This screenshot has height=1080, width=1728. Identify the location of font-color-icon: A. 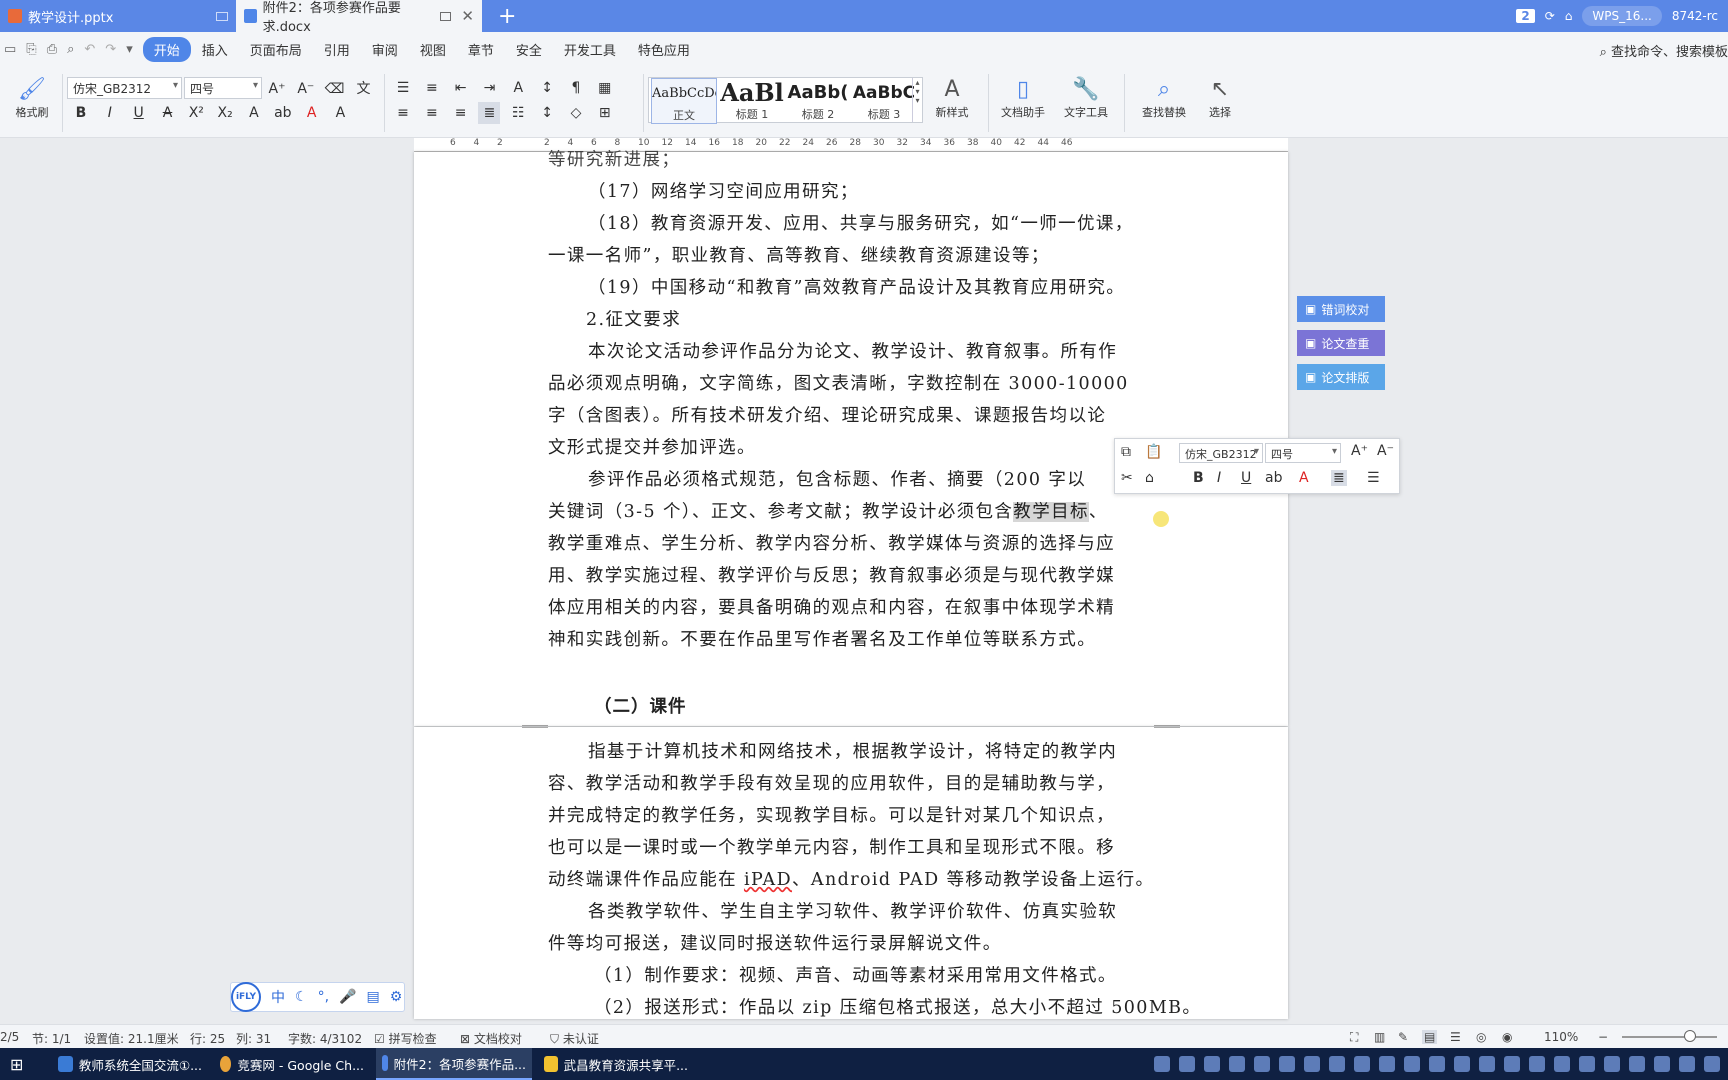
(1304, 478).